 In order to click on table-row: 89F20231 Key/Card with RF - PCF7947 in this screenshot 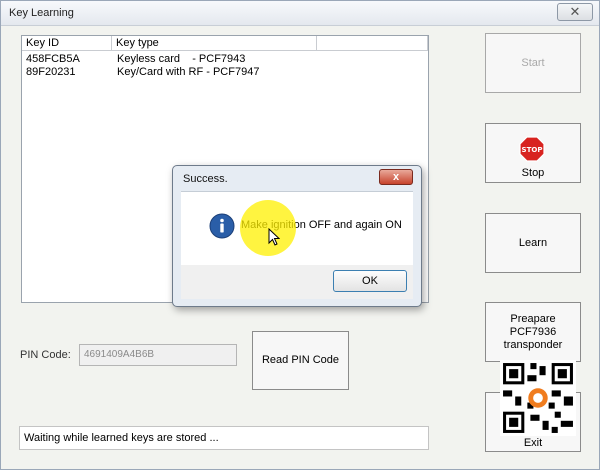, I will do `click(225, 72)`.